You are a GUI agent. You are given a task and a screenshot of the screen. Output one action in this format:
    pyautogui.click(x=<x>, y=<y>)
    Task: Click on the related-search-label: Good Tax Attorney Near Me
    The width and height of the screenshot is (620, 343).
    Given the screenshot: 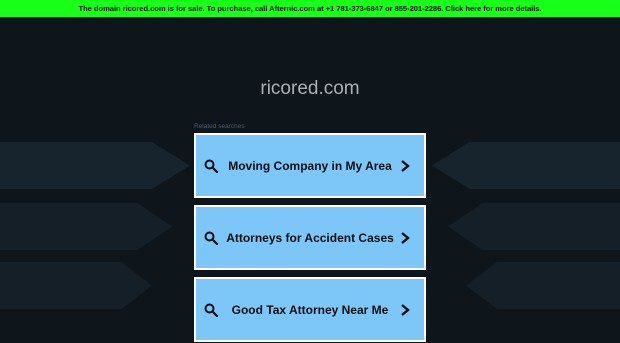 What is the action you would take?
    pyautogui.click(x=310, y=310)
    